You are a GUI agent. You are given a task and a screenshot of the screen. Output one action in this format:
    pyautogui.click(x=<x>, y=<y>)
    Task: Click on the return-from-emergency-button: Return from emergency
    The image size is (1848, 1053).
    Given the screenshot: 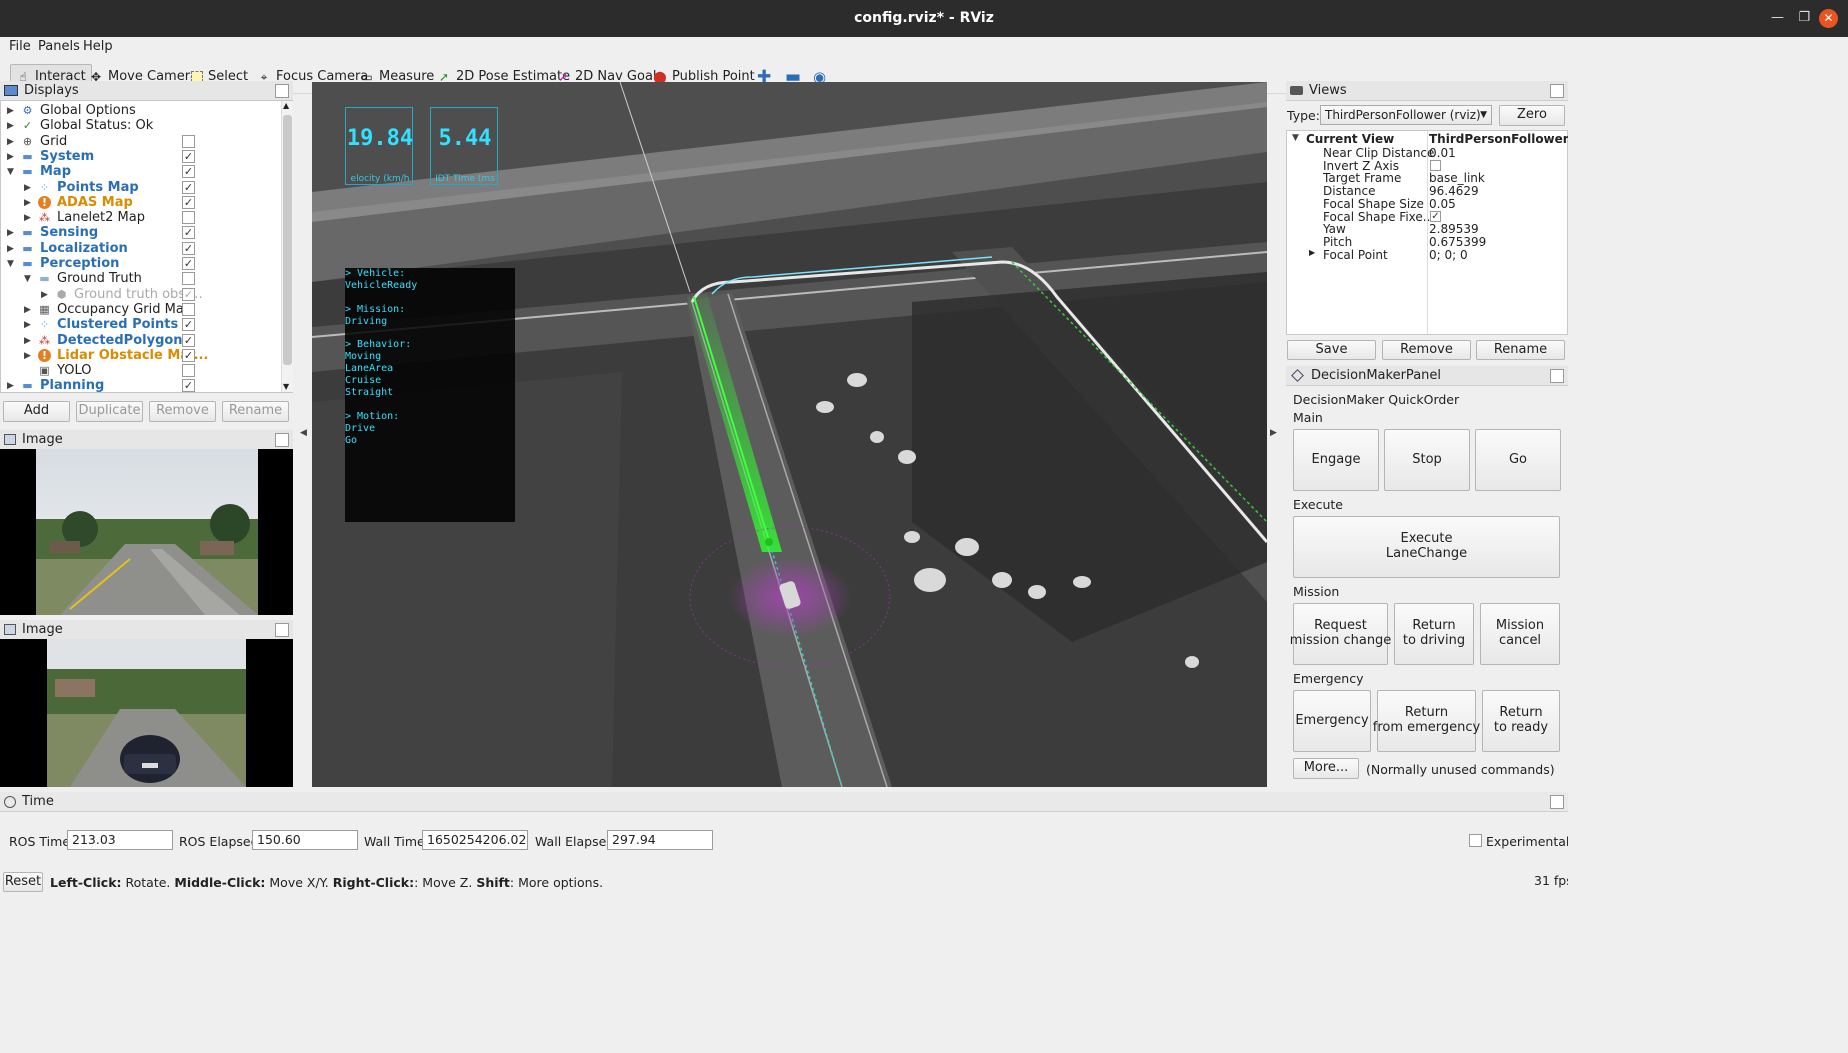 What is the action you would take?
    pyautogui.click(x=1426, y=721)
    